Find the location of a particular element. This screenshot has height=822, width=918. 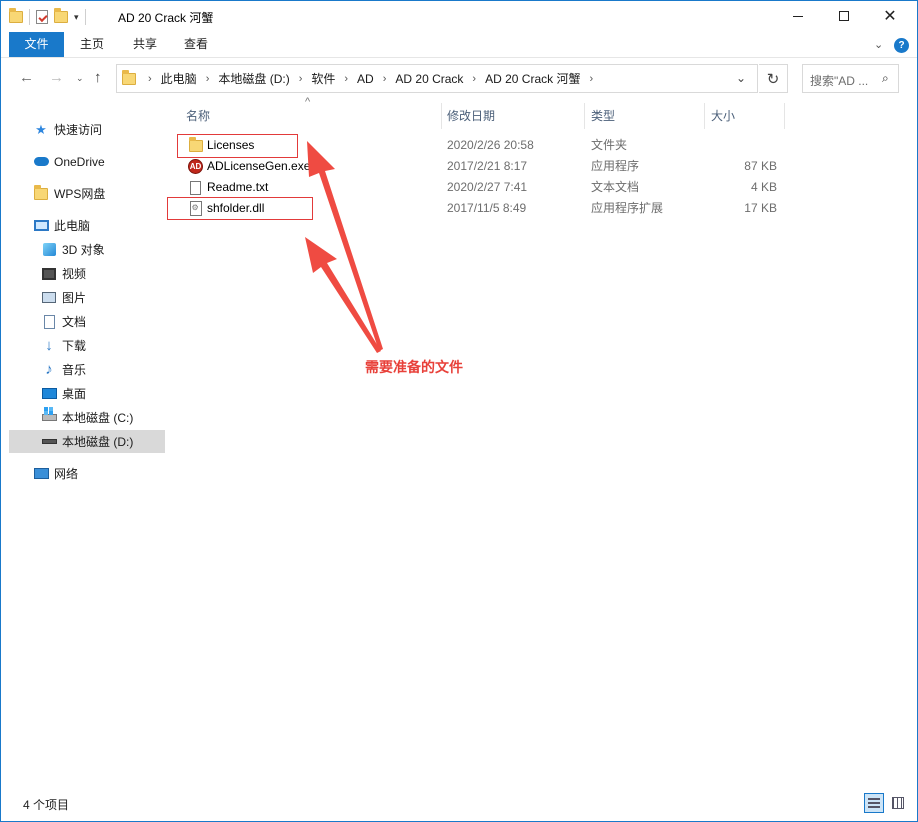

nav-item-quick-access: ★ 快速访问 is located at coordinates (87, 129).